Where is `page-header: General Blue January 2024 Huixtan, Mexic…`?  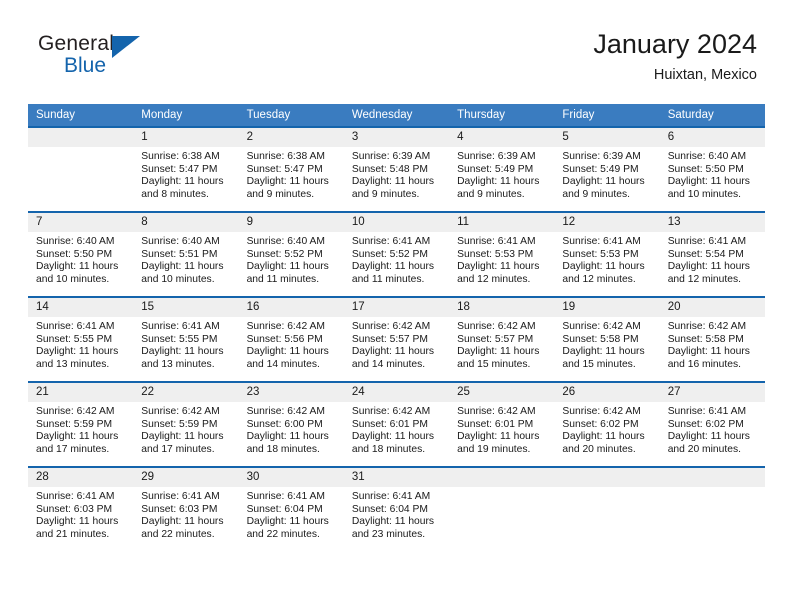
page-header: General Blue January 2024 Huixtan, Mexic… is located at coordinates (396, 63).